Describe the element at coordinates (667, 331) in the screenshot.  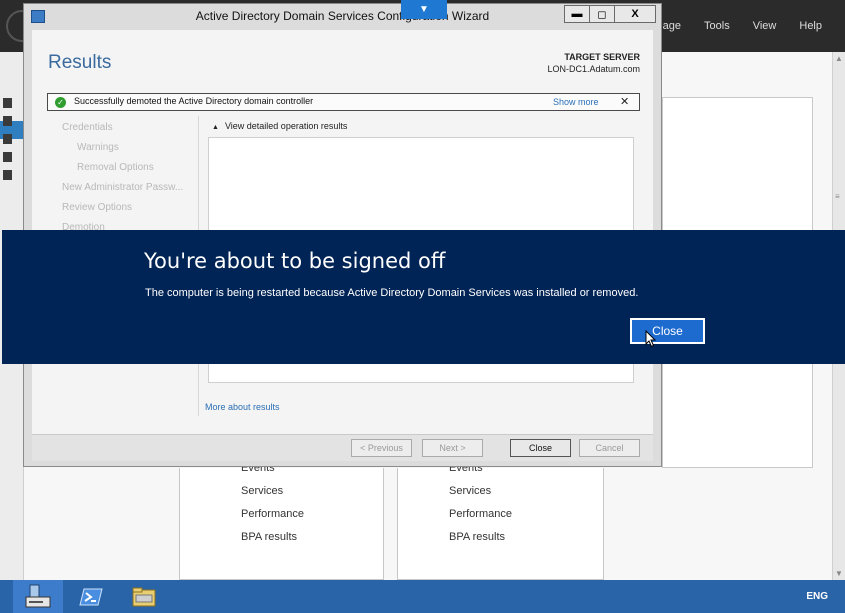
I see `signoff-close-button: Close` at that location.